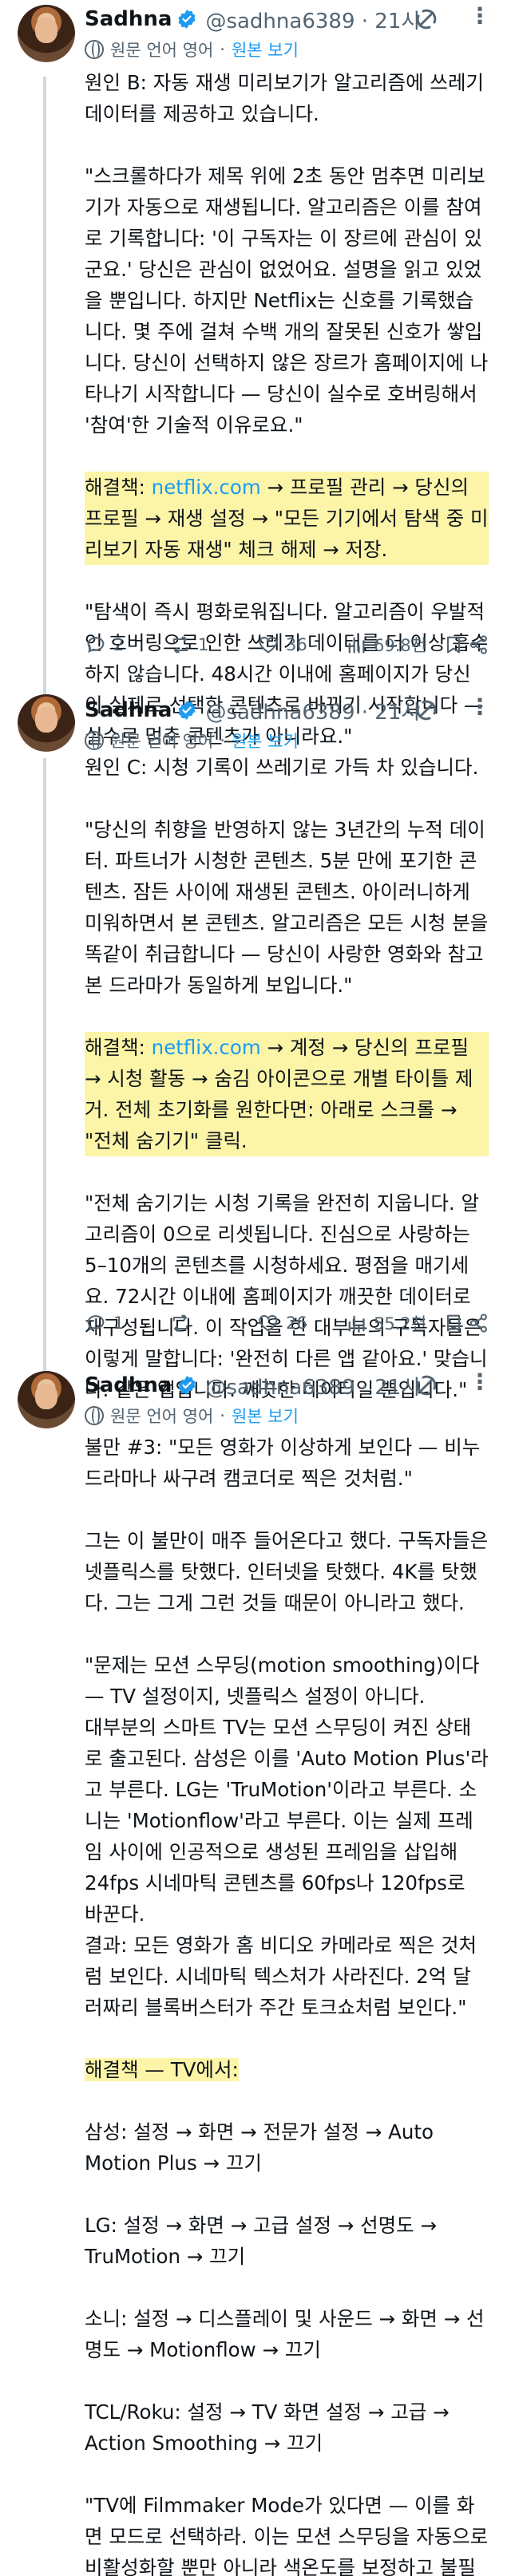 Image resolution: width=511 pixels, height=2576 pixels. I want to click on views-button: 55.2천, so click(385, 1323).